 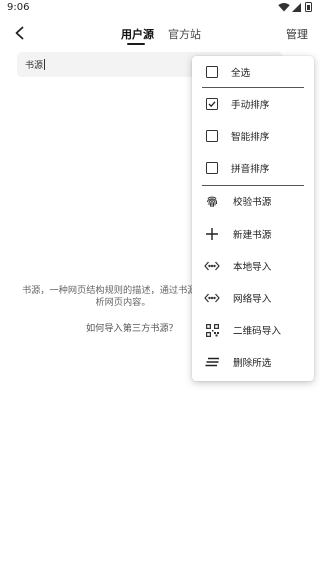 What do you see at coordinates (160, 8) in the screenshot?
I see `status-bar: 9:06` at bounding box center [160, 8].